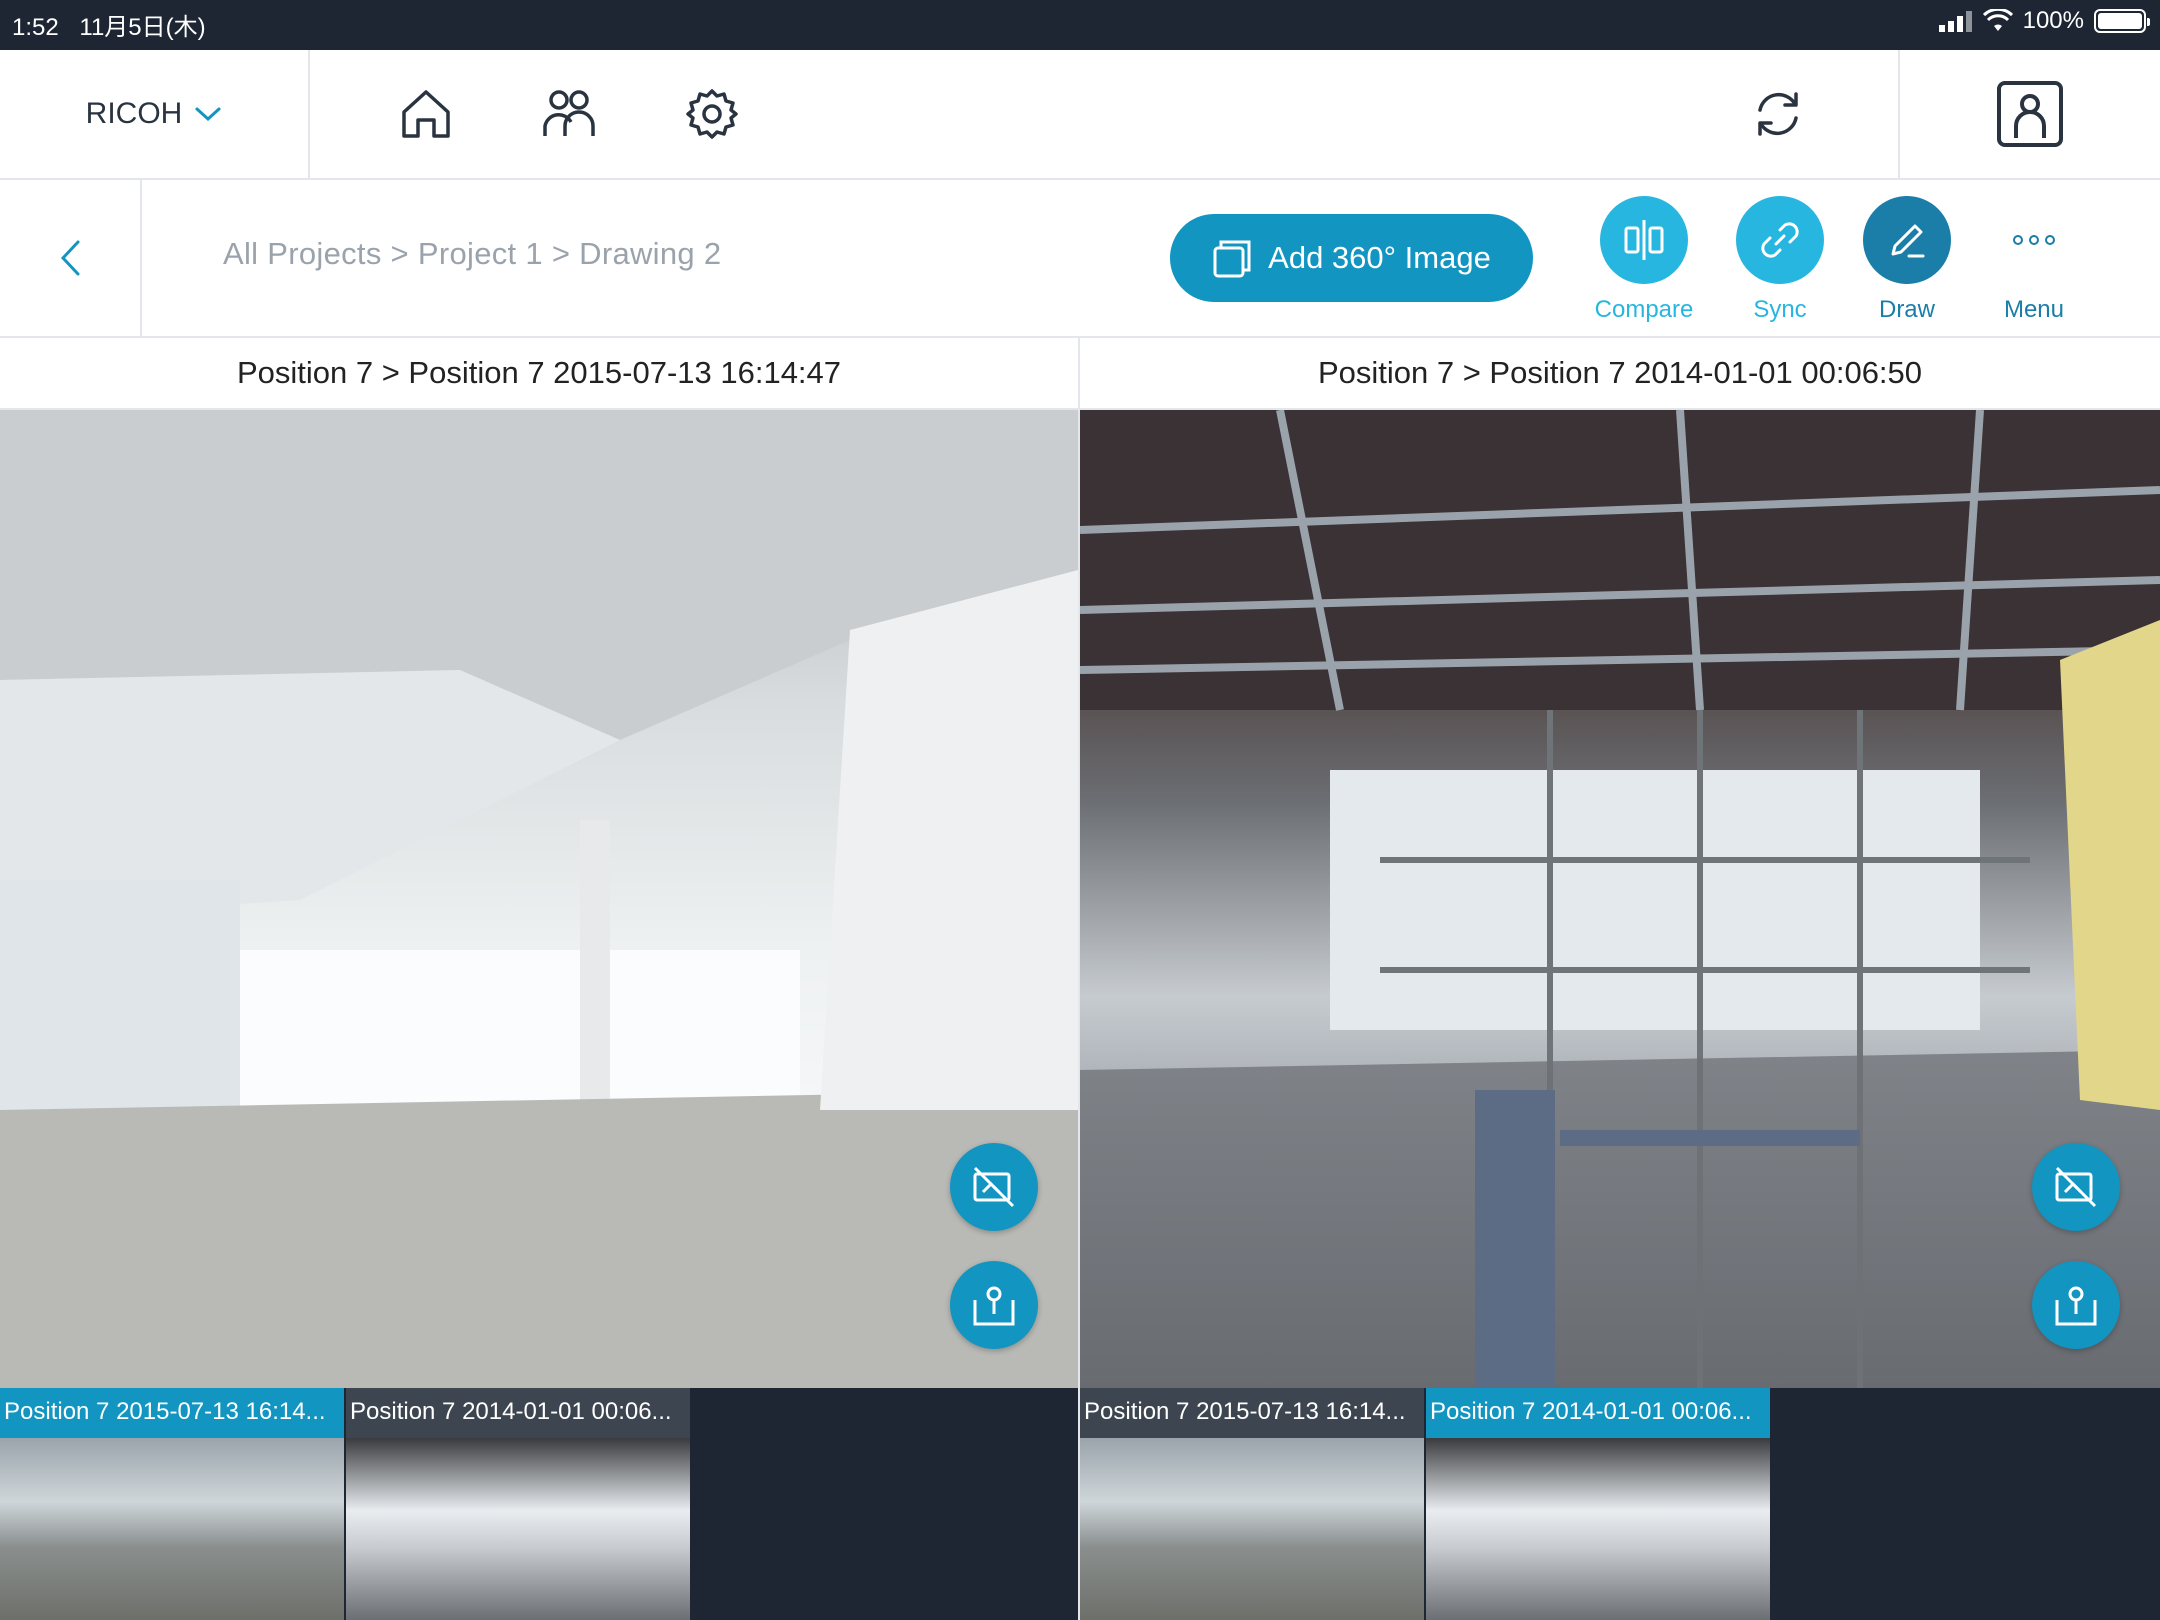 The height and width of the screenshot is (1620, 2160). What do you see at coordinates (1778, 114) in the screenshot?
I see `refresh-icon` at bounding box center [1778, 114].